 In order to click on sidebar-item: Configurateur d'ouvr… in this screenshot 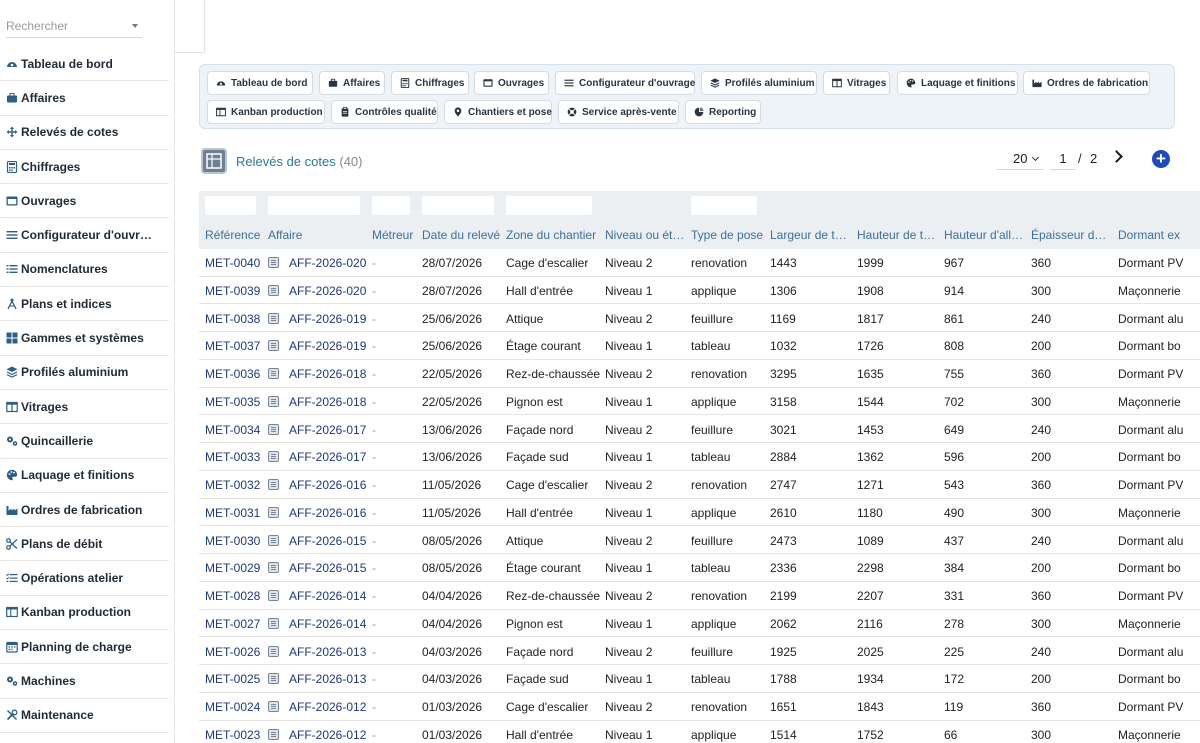, I will do `click(84, 235)`.